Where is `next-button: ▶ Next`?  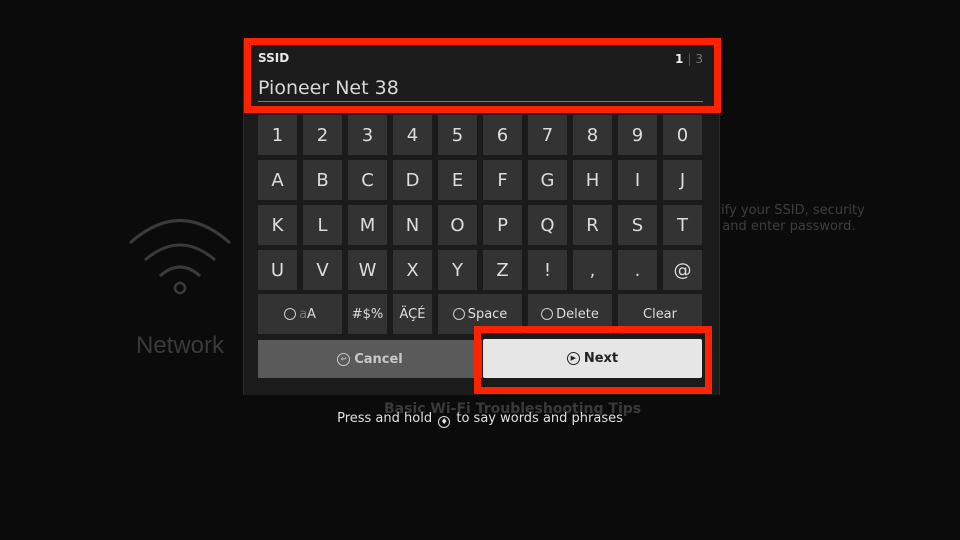
next-button: ▶ Next is located at coordinates (592, 358).